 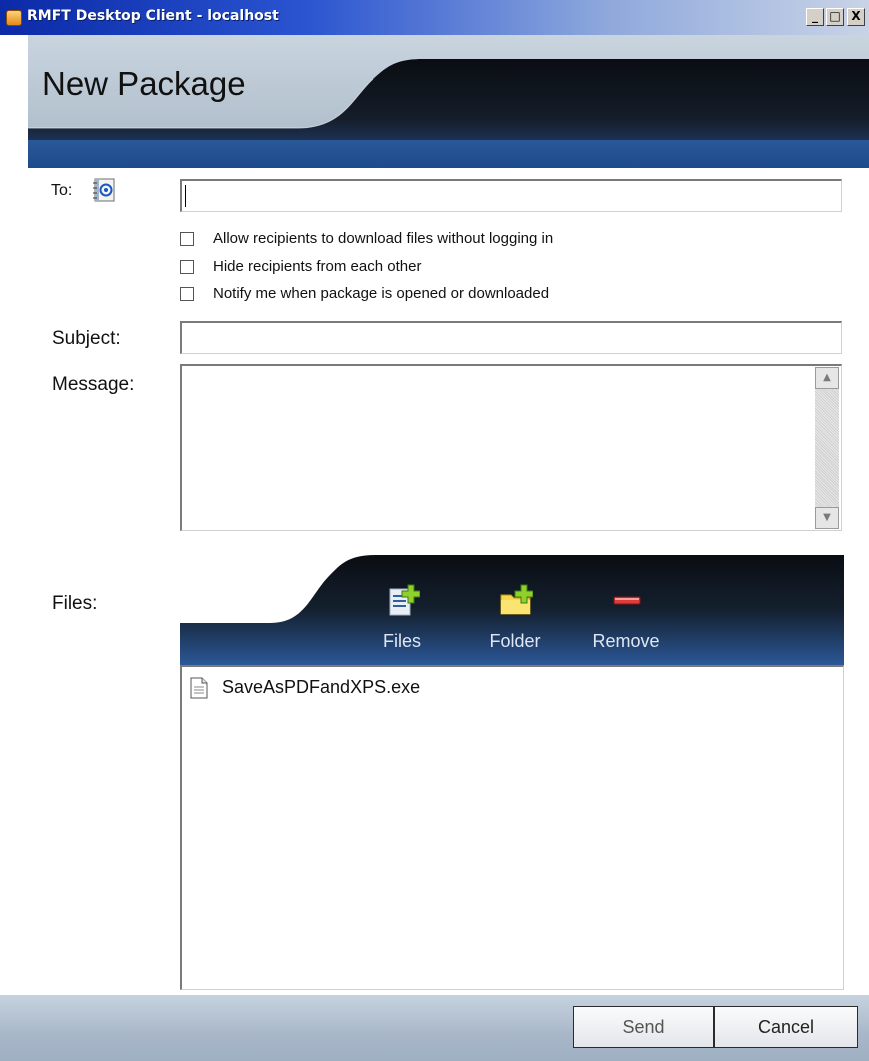 I want to click on files-label: Files:, so click(x=75, y=603).